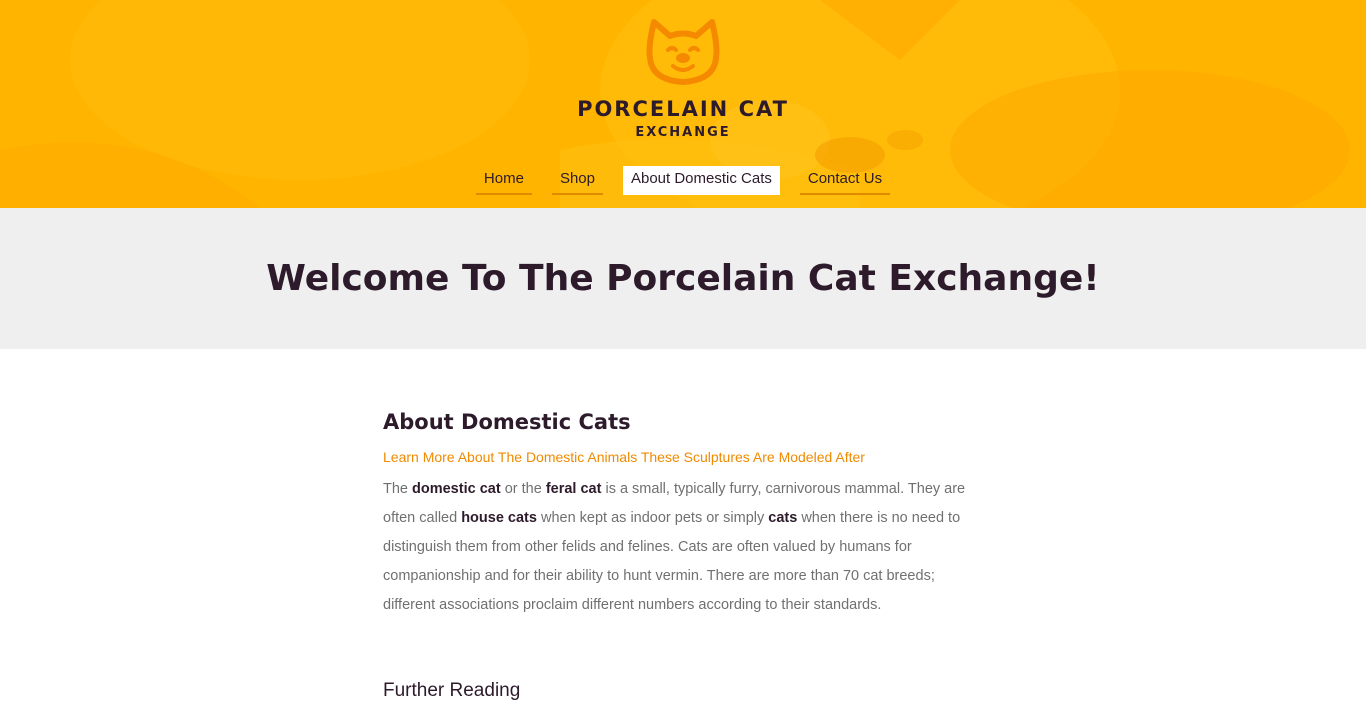  What do you see at coordinates (499, 518) in the screenshot?
I see `para-bold-house-cats: house cats` at bounding box center [499, 518].